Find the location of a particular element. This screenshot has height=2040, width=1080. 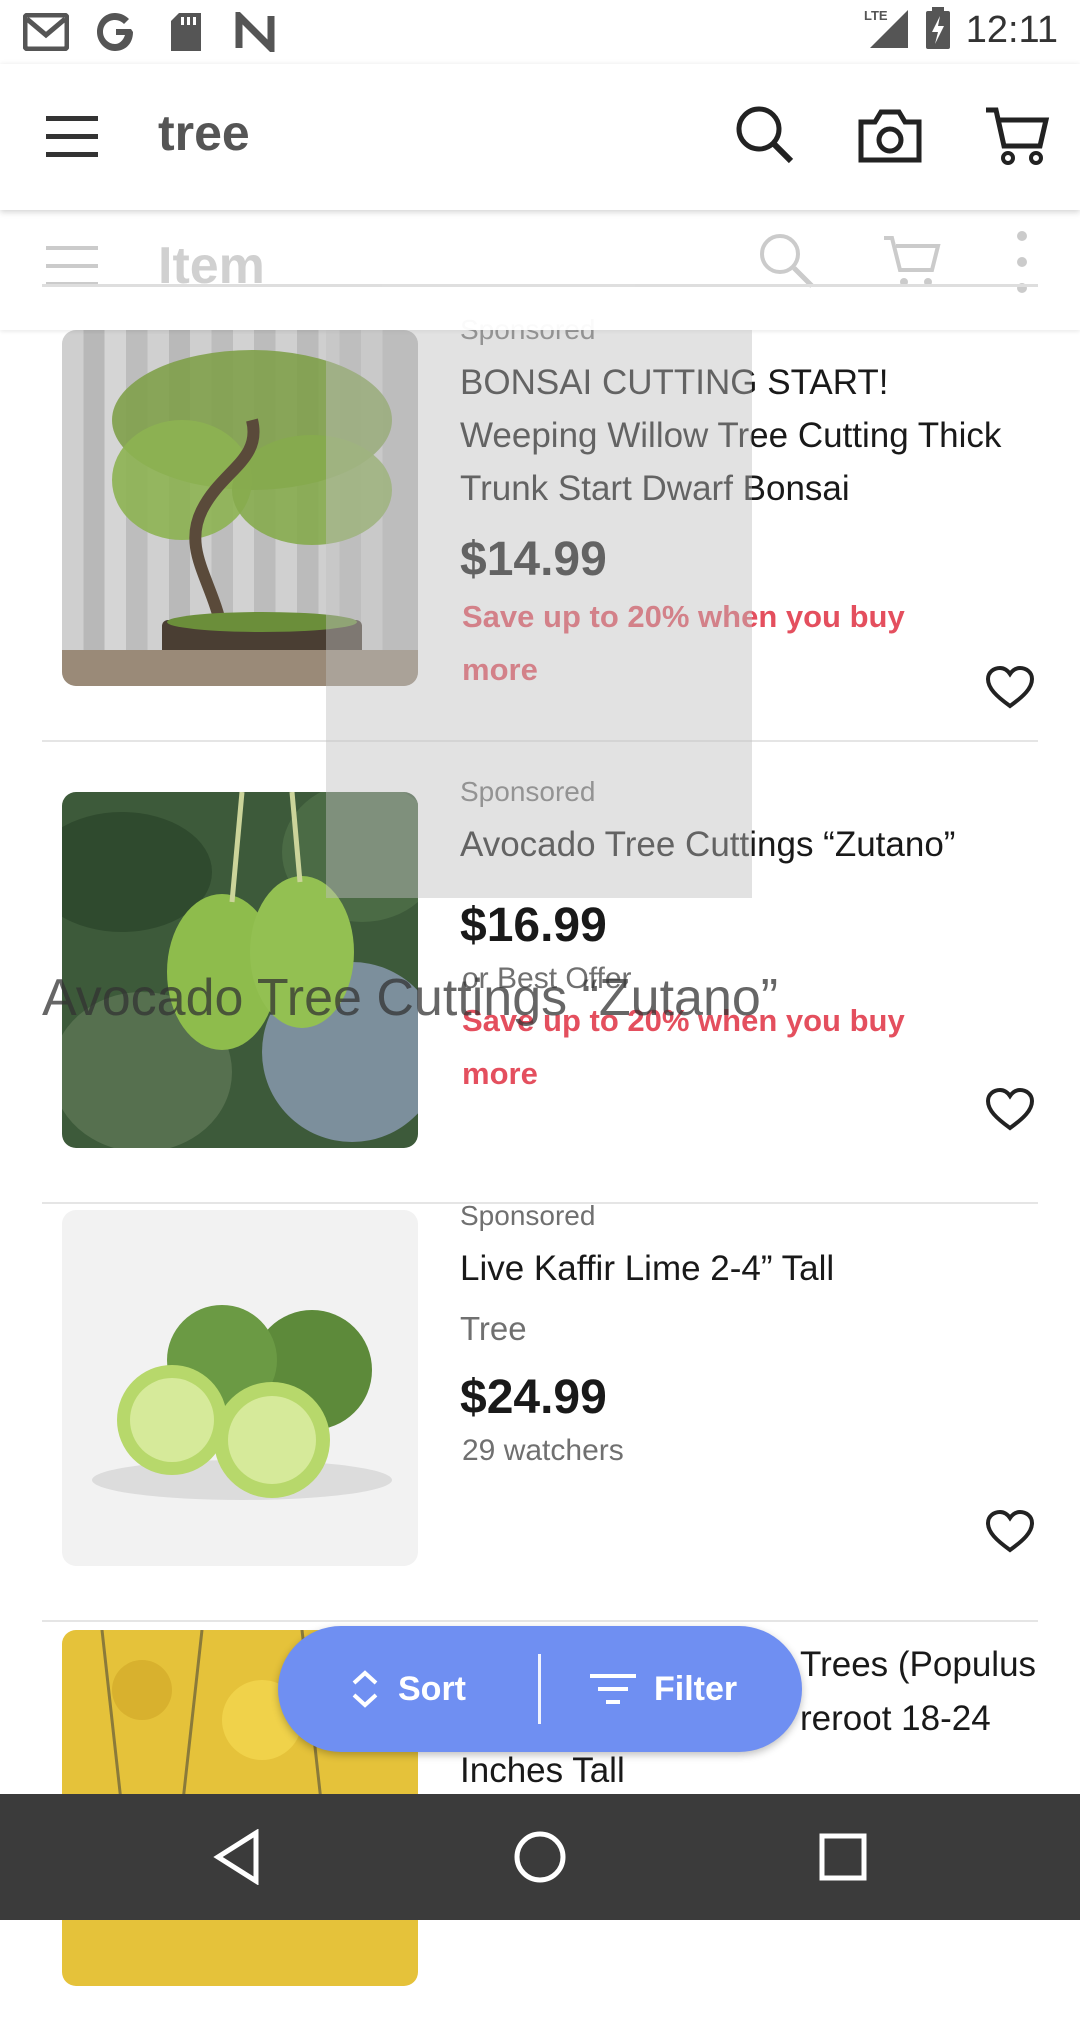

filter-icon is located at coordinates (613, 1689).